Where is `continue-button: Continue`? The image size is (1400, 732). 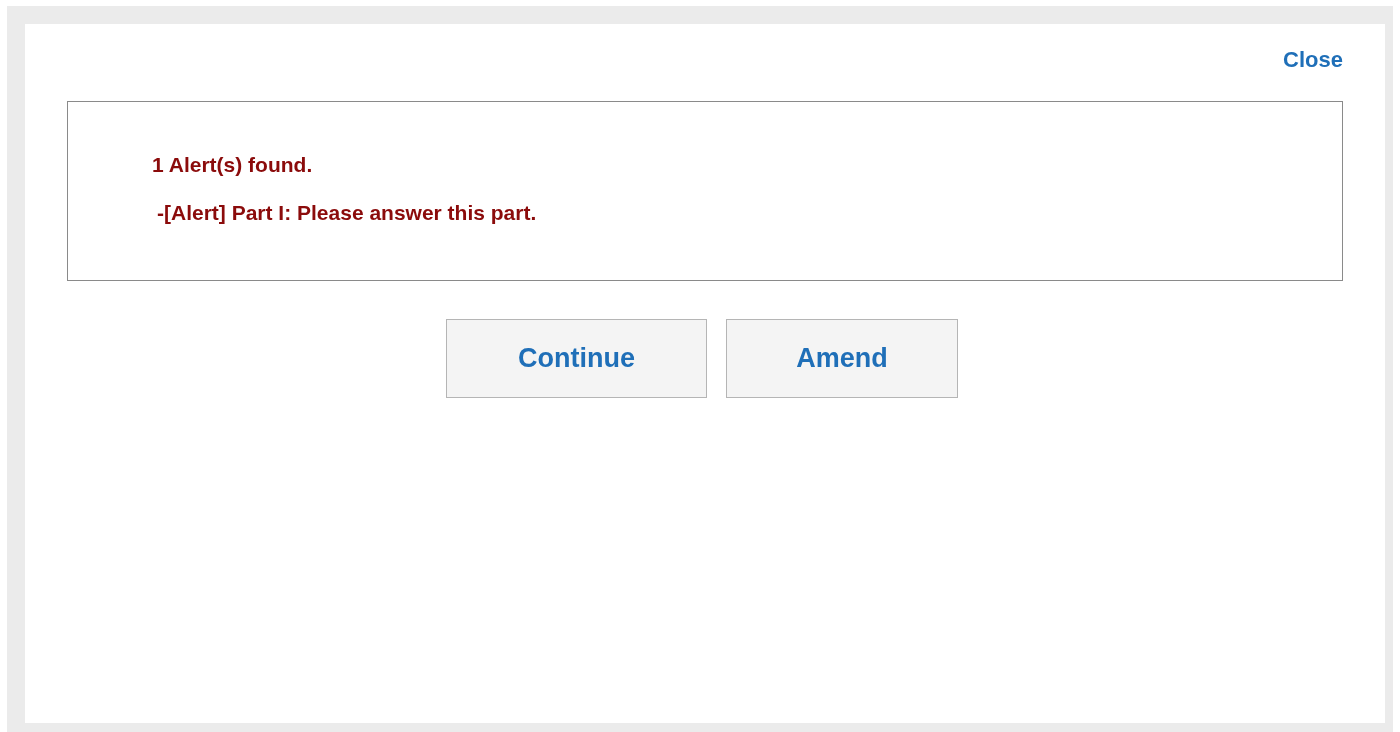 continue-button: Continue is located at coordinates (576, 358).